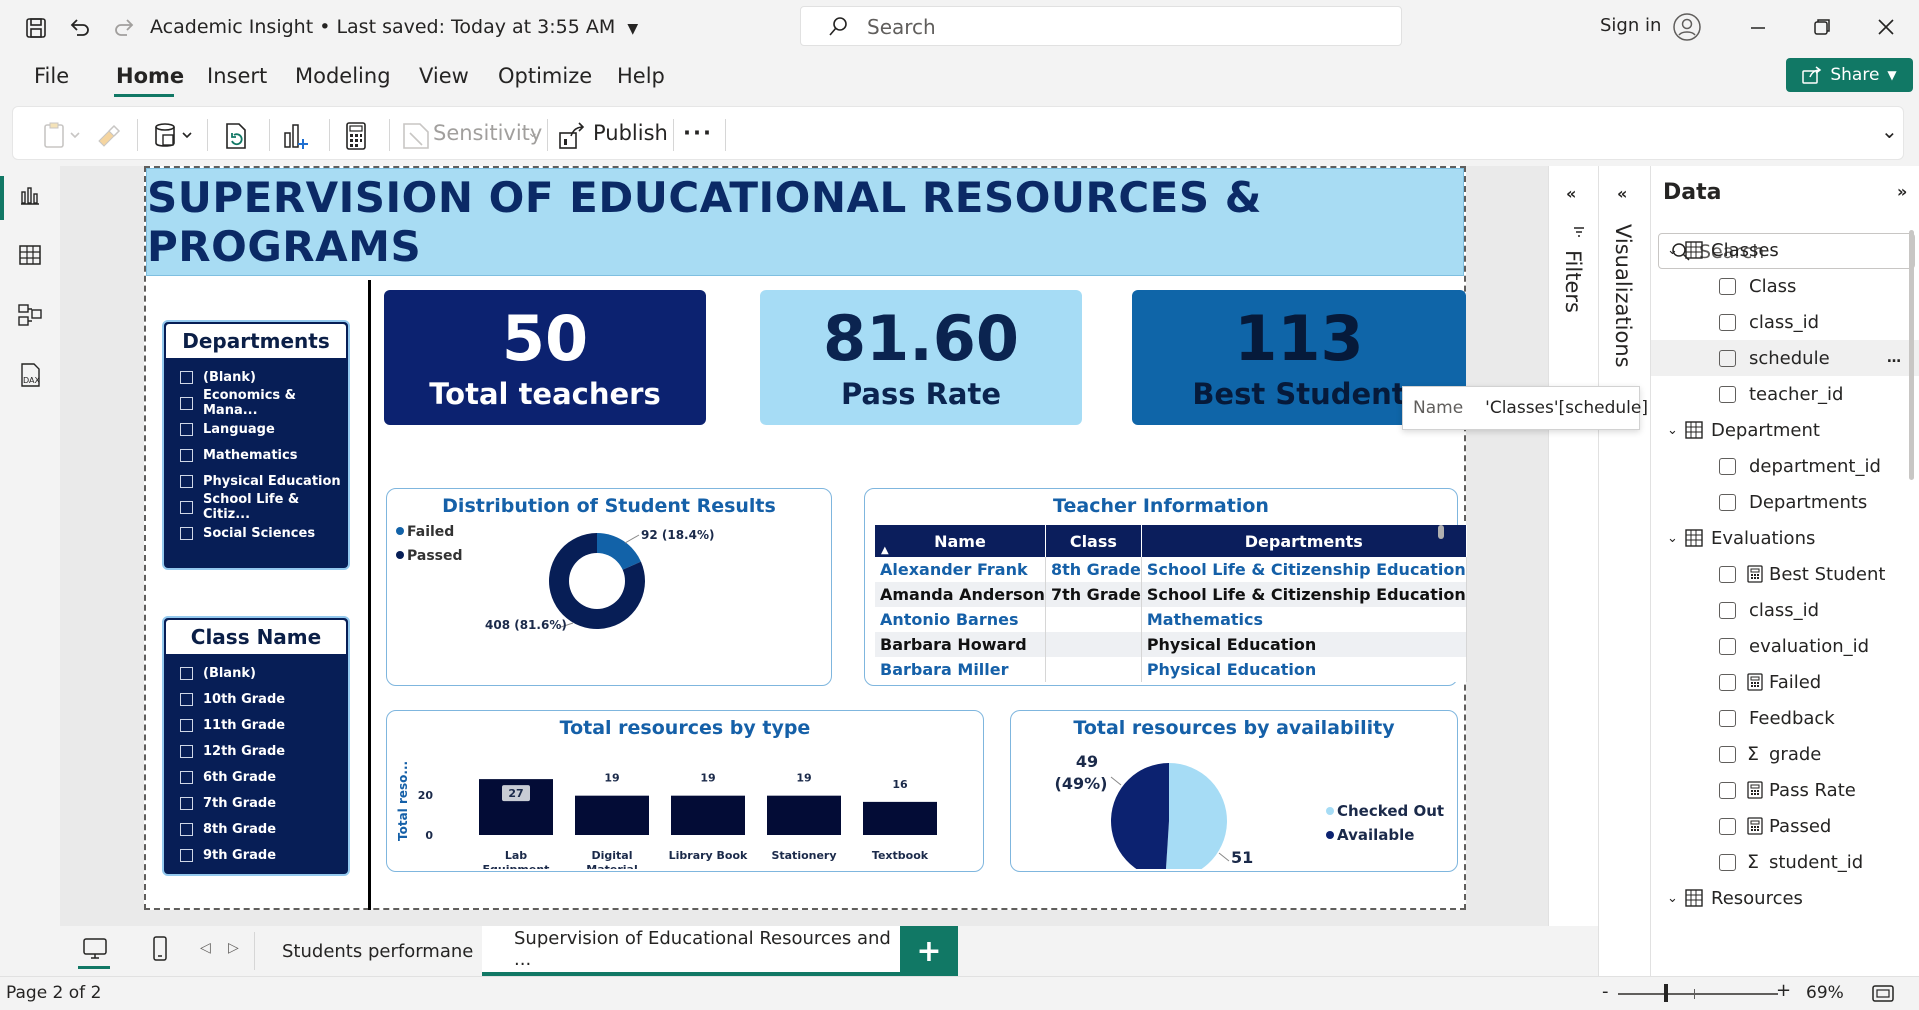 The width and height of the screenshot is (1919, 1010). I want to click on table-row: Barbara Miller Physical Education, so click(1171, 669).